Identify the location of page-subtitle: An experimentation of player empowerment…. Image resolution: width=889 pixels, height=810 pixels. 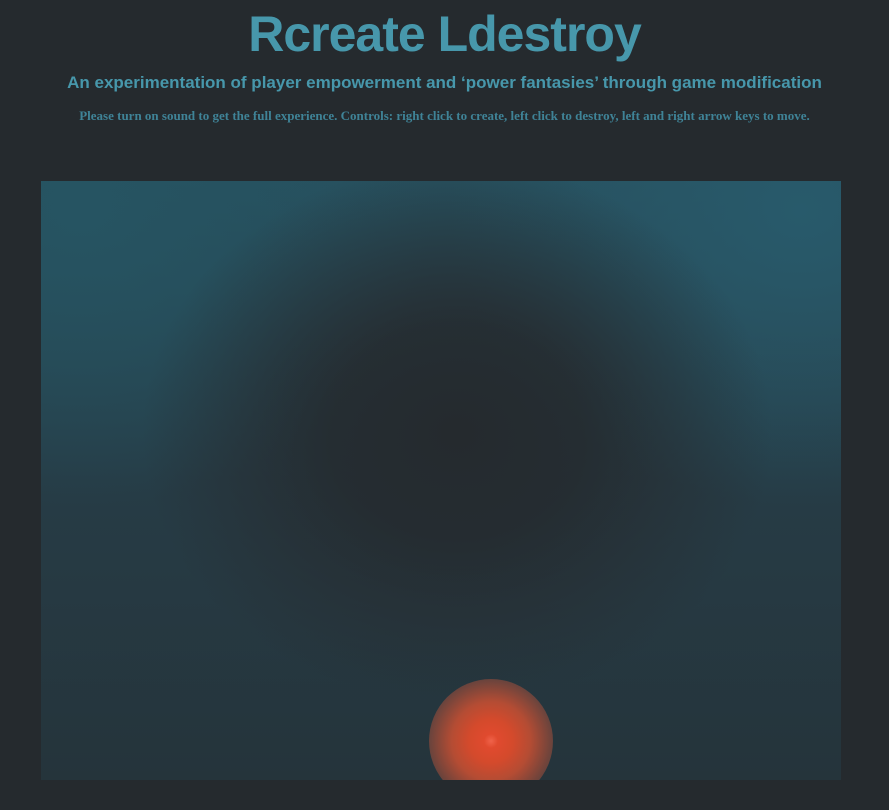
(444, 82).